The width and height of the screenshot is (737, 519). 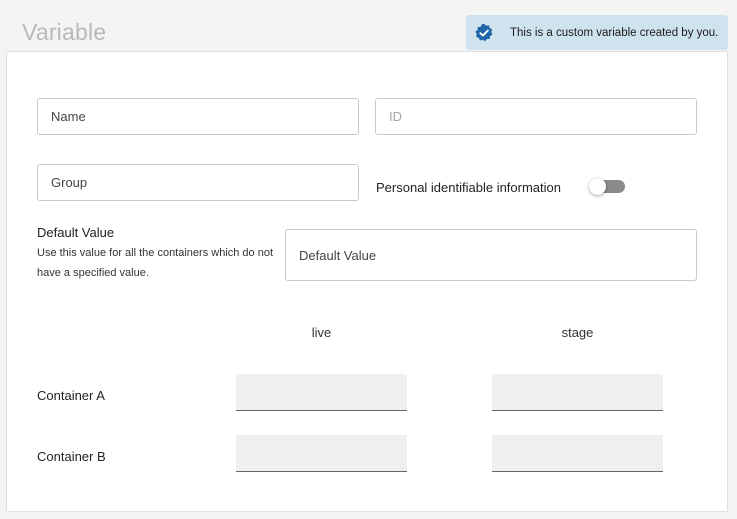 I want to click on verified-badge-icon, so click(x=484, y=32).